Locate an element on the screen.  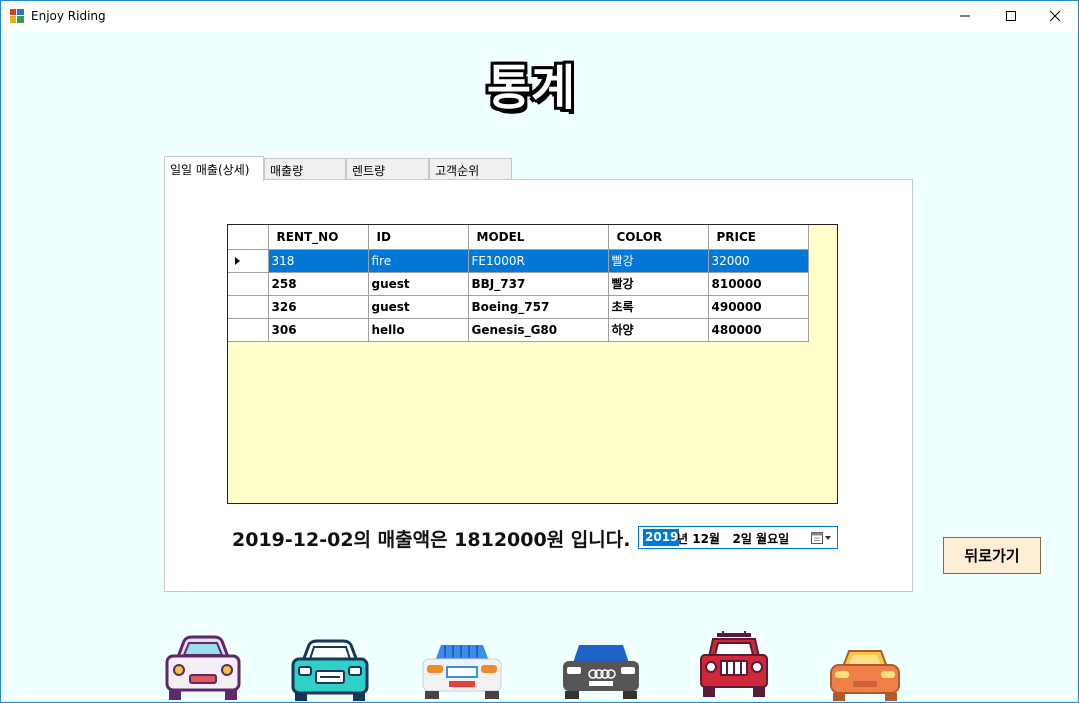
title-bar: Enjoy Riding is located at coordinates (539, 16).